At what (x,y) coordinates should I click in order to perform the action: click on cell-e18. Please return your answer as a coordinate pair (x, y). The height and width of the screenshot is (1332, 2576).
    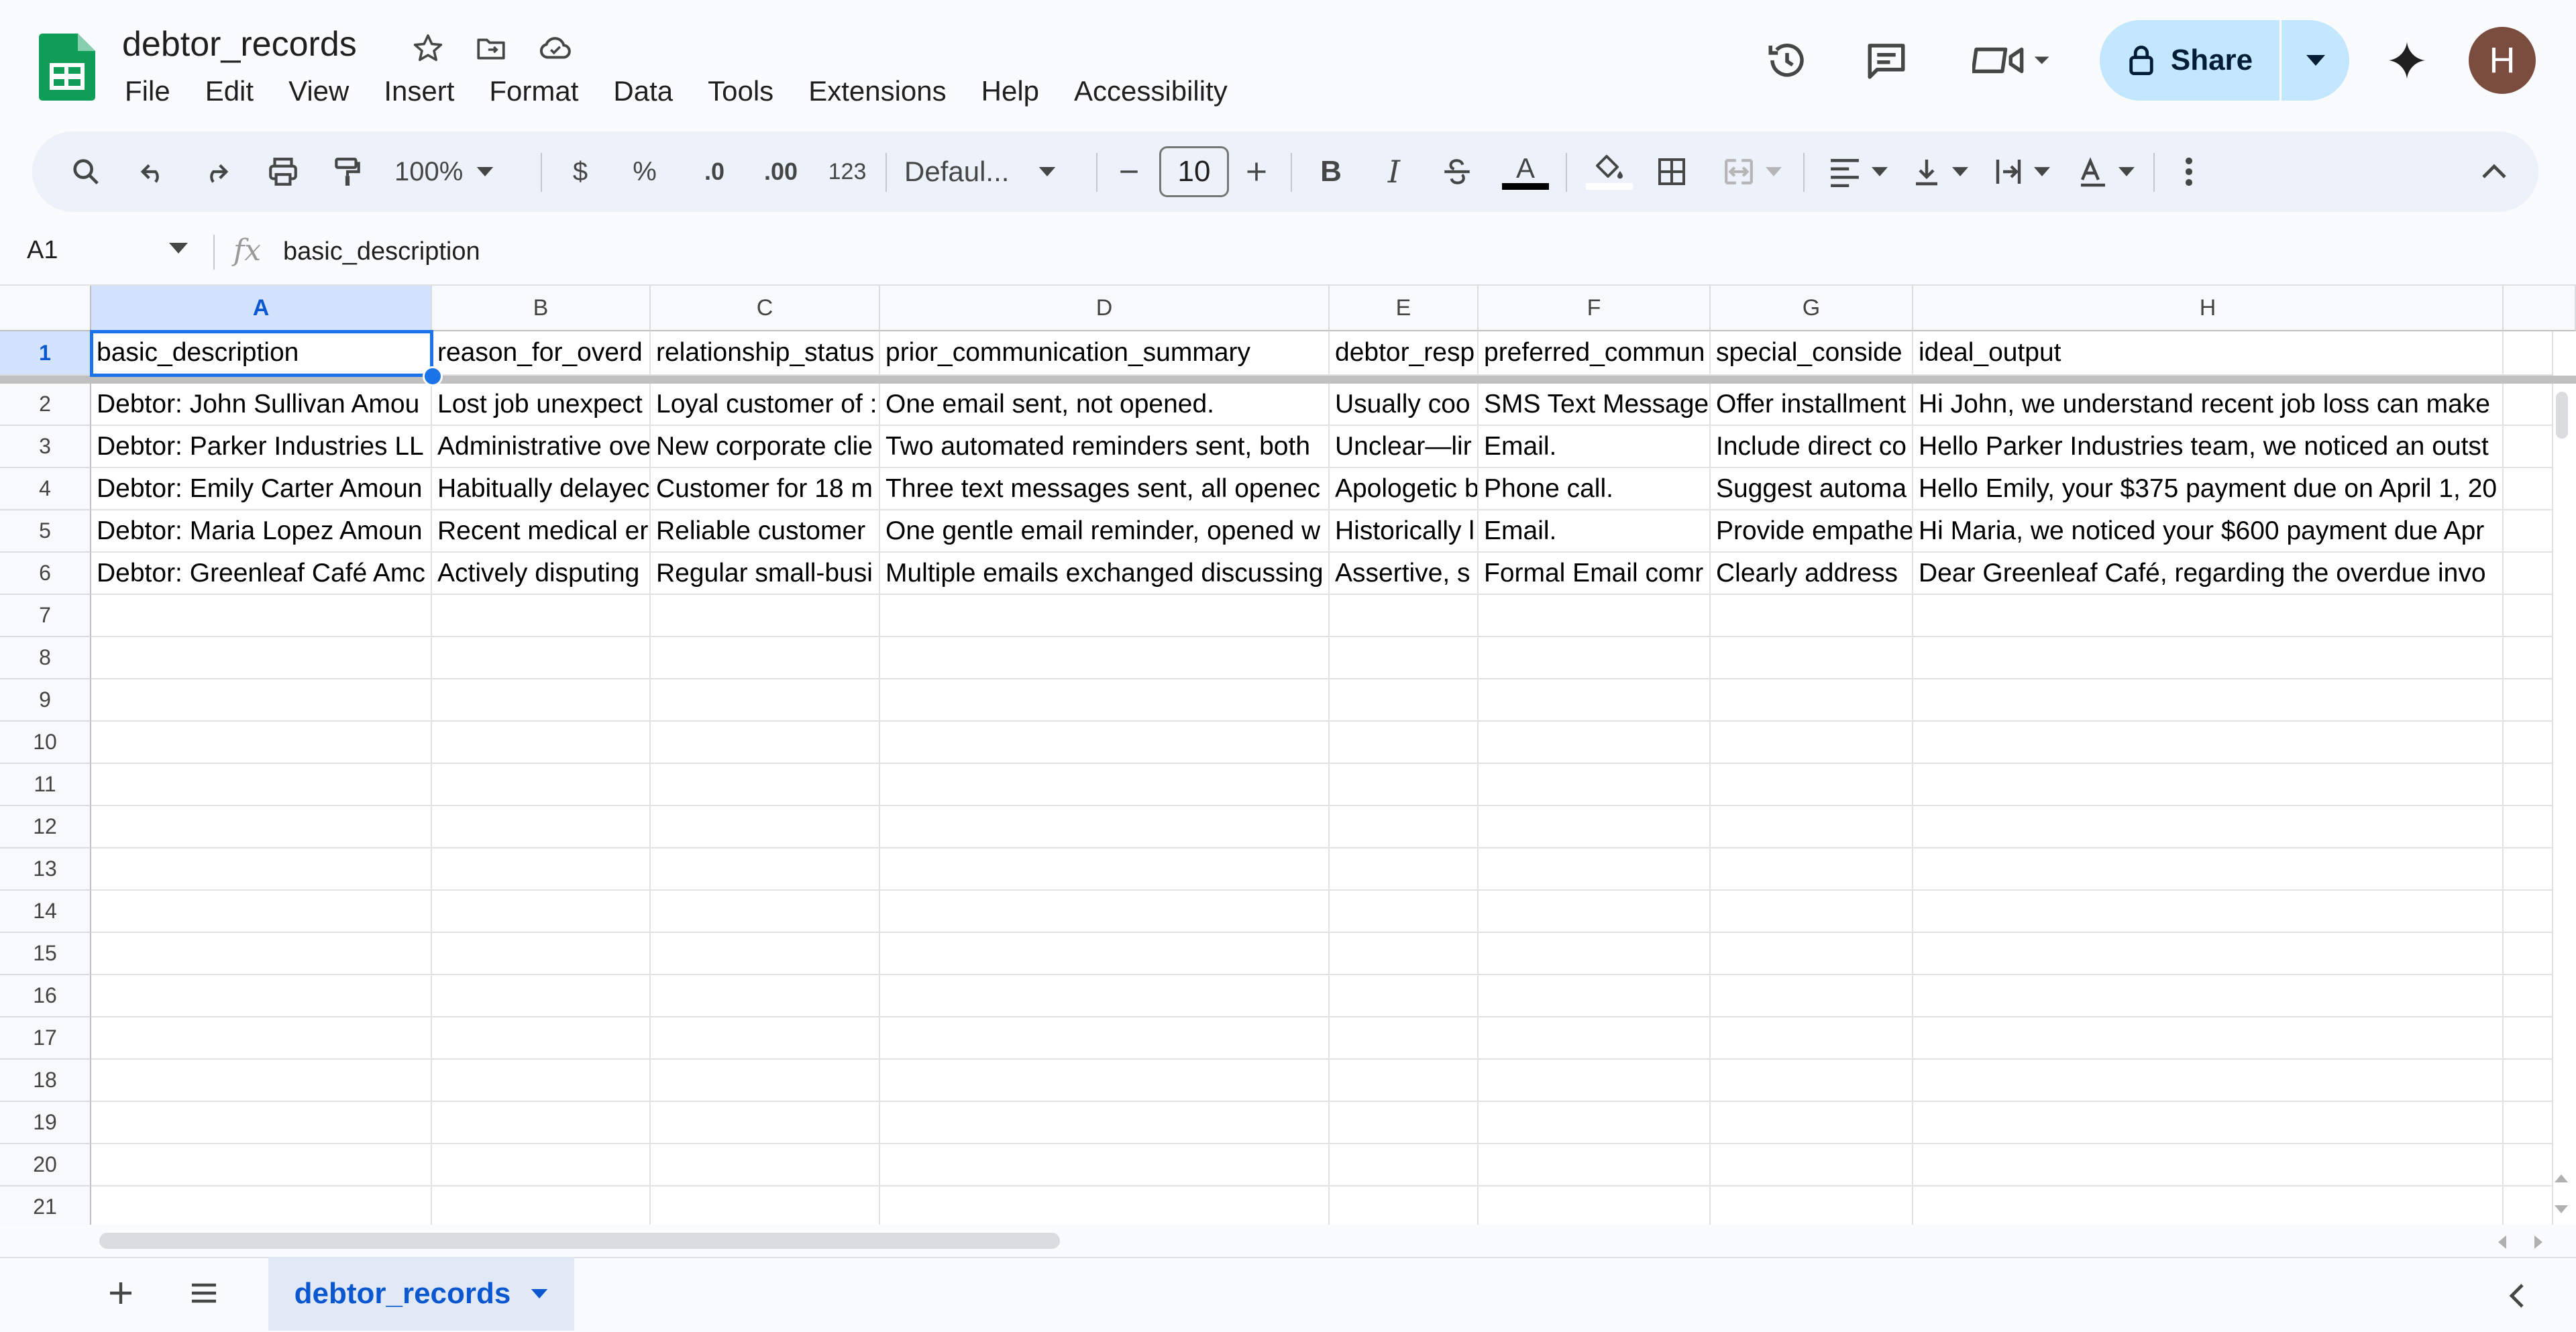
    Looking at the image, I should click on (1404, 1081).